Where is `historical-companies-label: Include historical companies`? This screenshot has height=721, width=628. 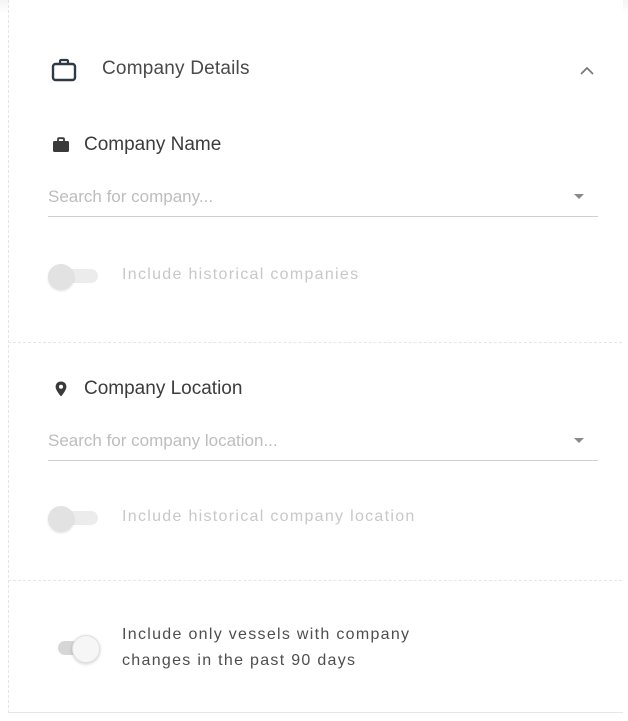 historical-companies-label: Include historical companies is located at coordinates (241, 274).